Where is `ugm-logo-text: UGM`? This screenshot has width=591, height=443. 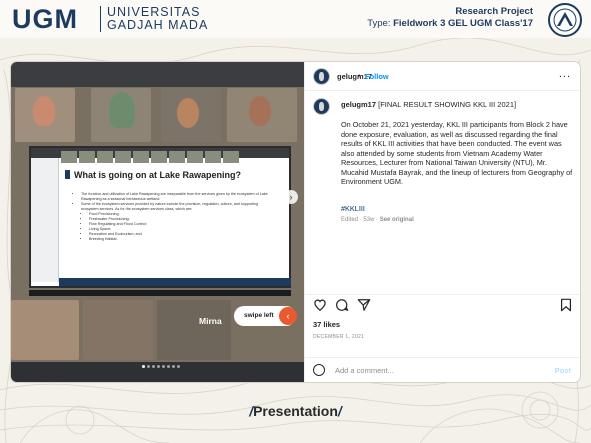 ugm-logo-text: UGM is located at coordinates (45, 19).